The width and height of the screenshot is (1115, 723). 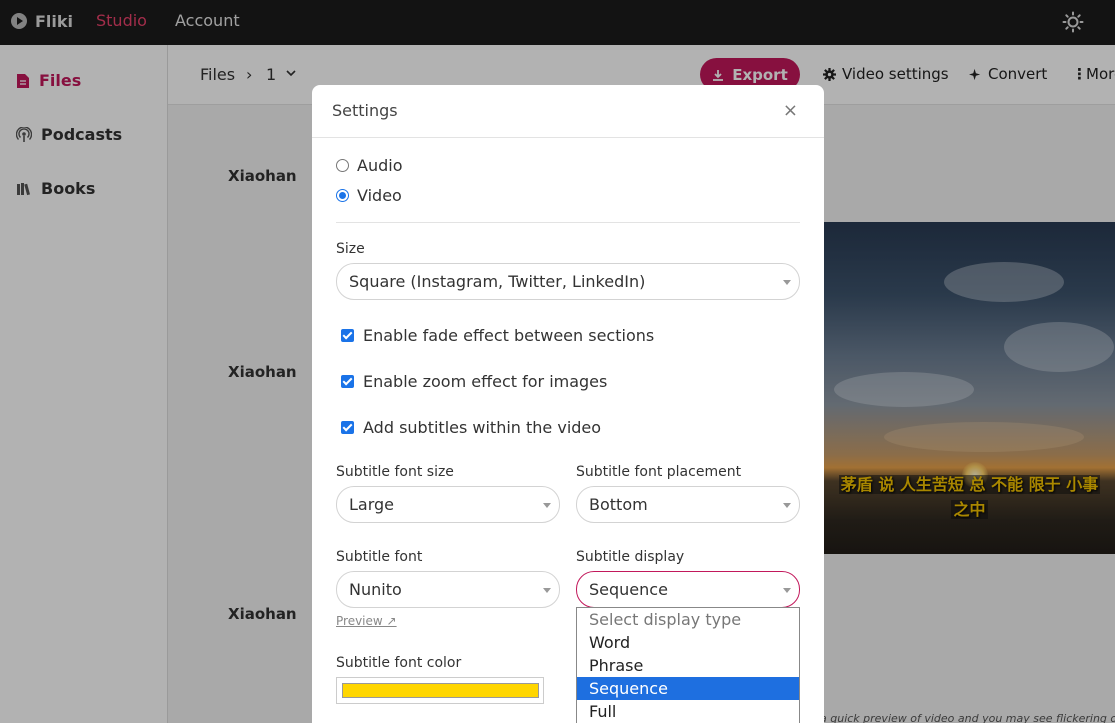 I want to click on dropdown-option-phrase: Phrase, so click(x=688, y=665).